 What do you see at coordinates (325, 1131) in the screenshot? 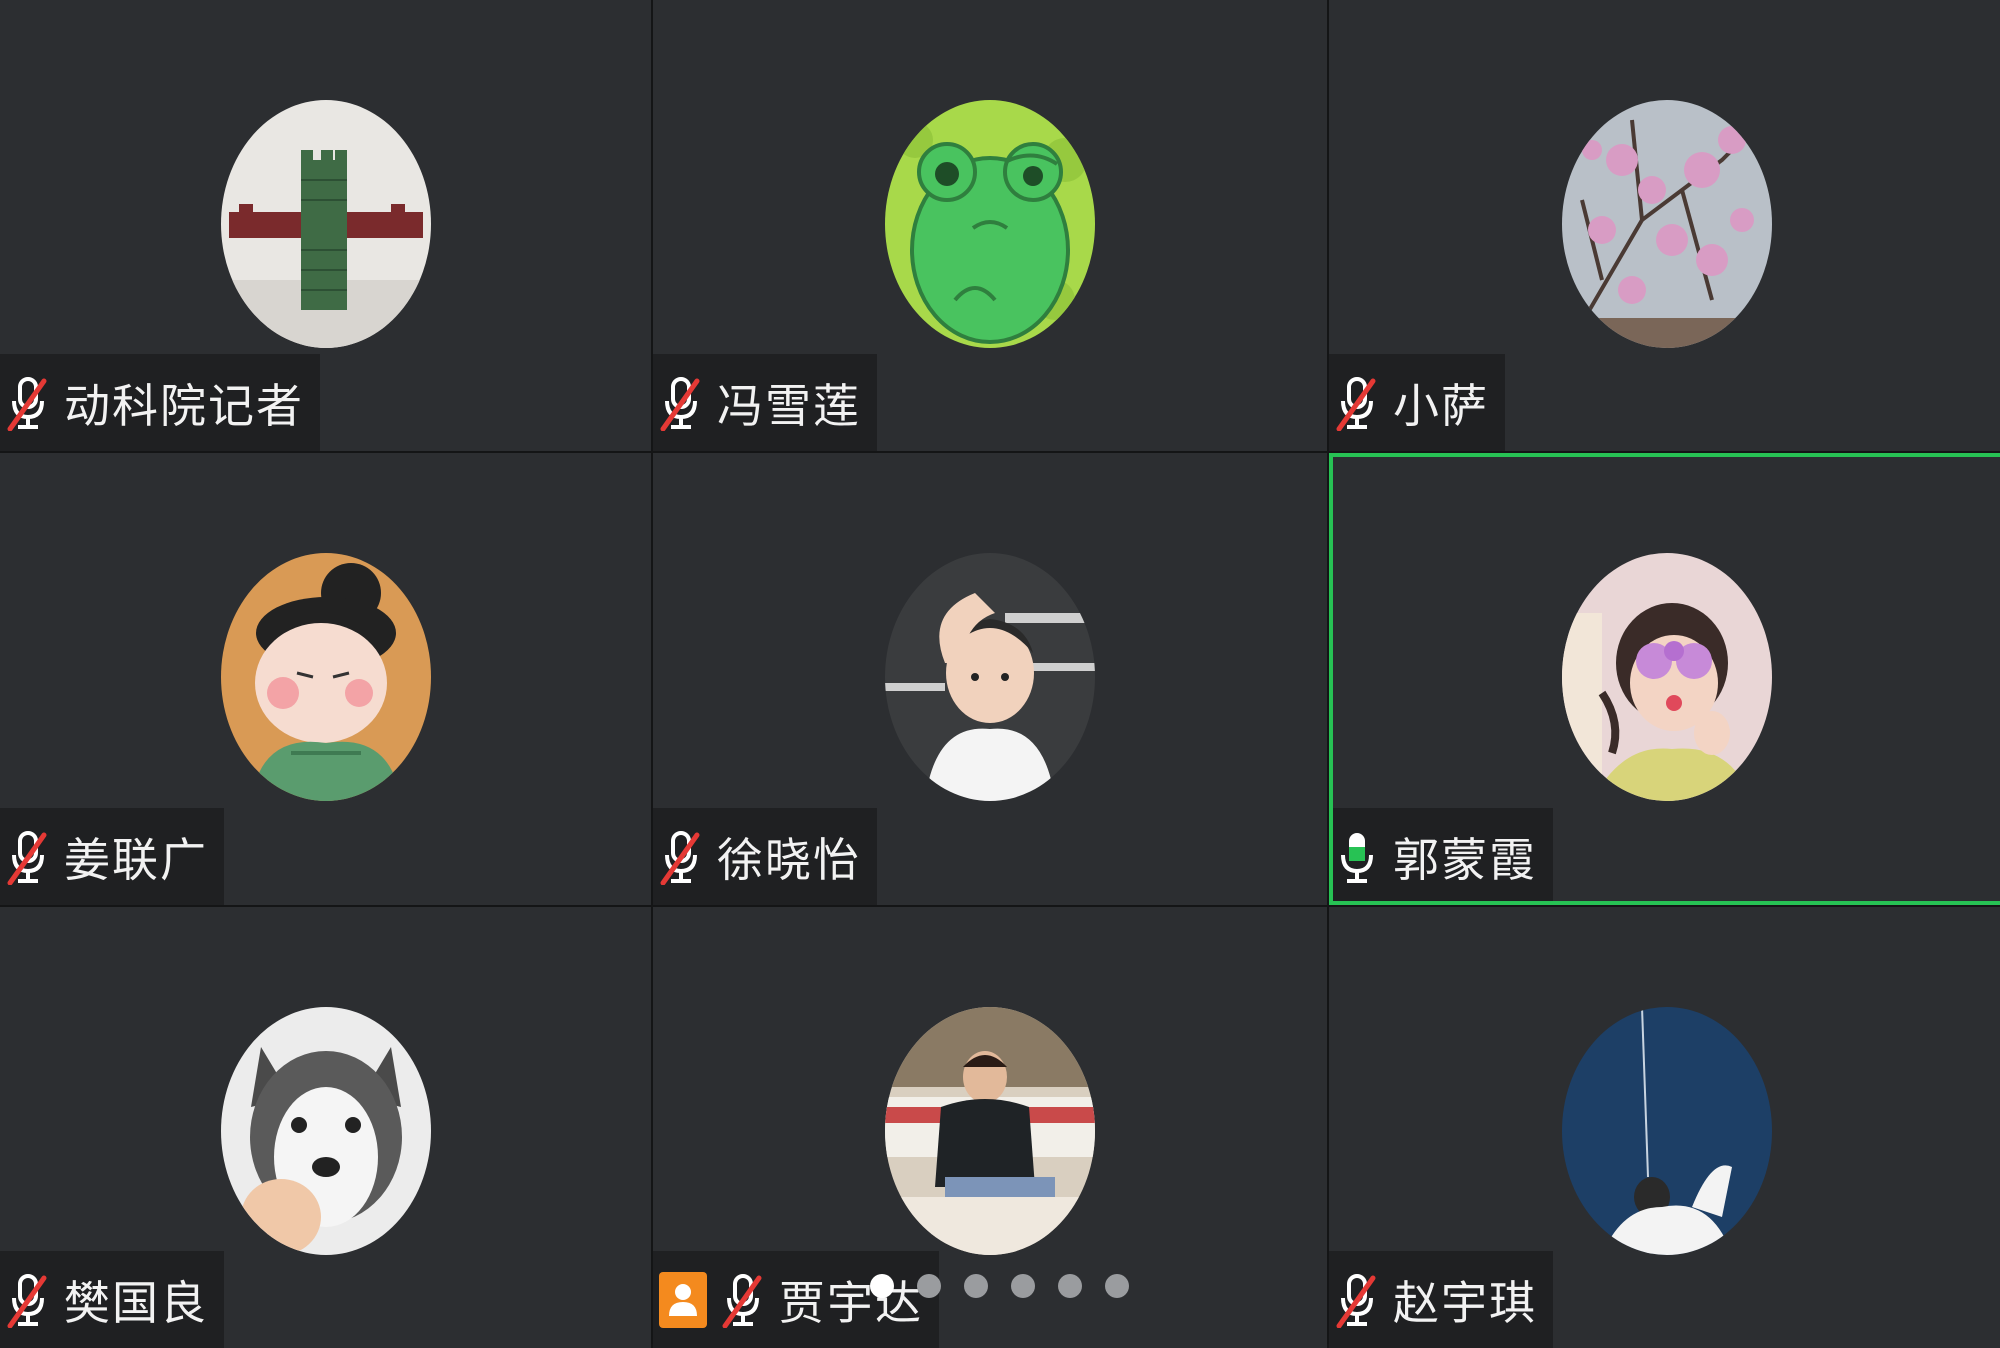
I see `husky-avatar` at bounding box center [325, 1131].